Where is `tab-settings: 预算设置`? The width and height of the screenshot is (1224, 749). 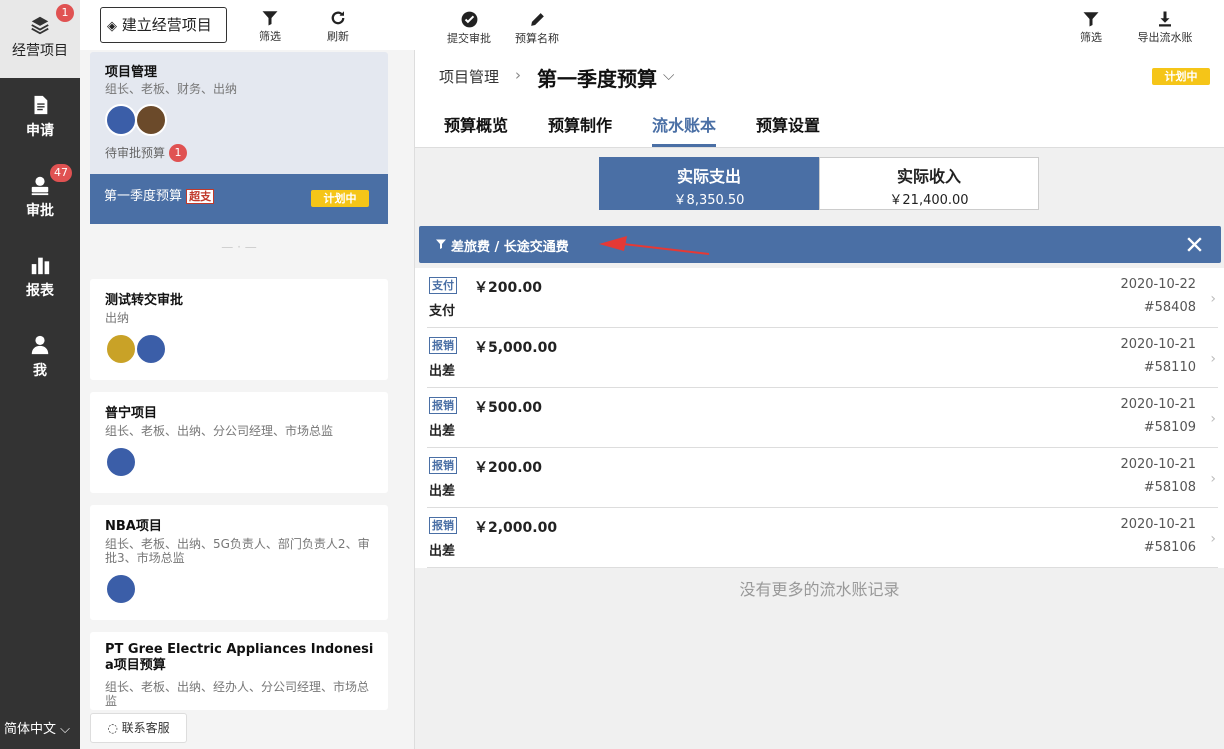 tab-settings: 预算设置 is located at coordinates (788, 124).